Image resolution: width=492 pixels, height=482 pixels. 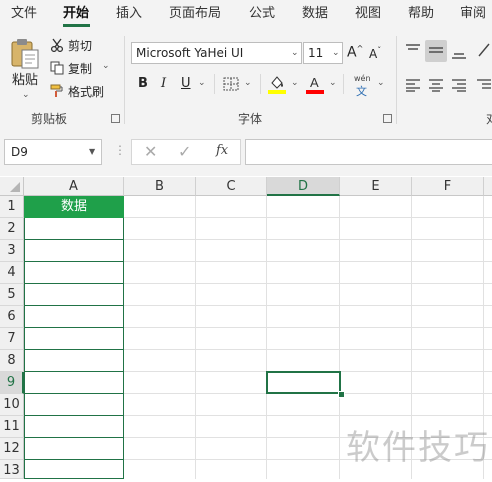 I want to click on svg-text: A, so click(x=314, y=82).